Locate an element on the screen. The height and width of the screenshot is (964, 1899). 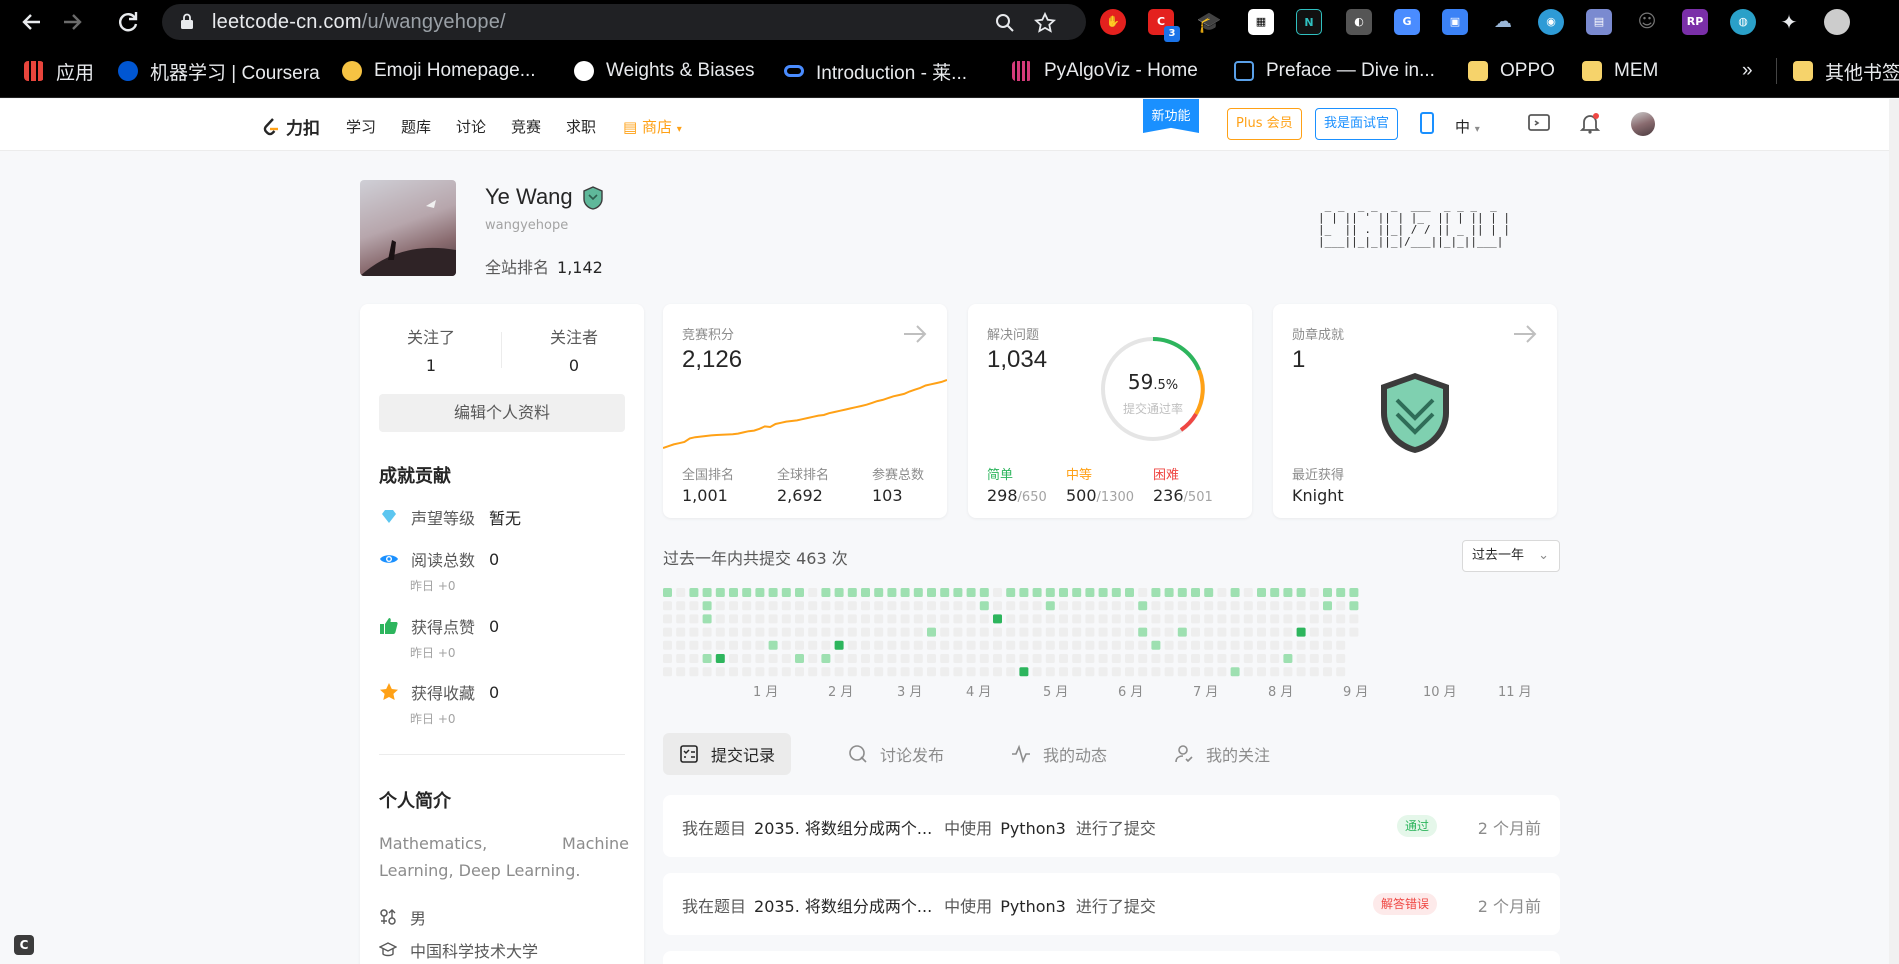
bookmark-oppo: OPPO is located at coordinates (1511, 71).